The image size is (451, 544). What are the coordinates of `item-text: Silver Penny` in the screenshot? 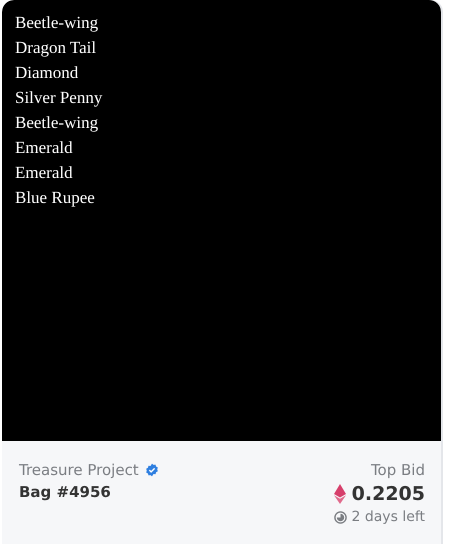 It's located at (59, 98).